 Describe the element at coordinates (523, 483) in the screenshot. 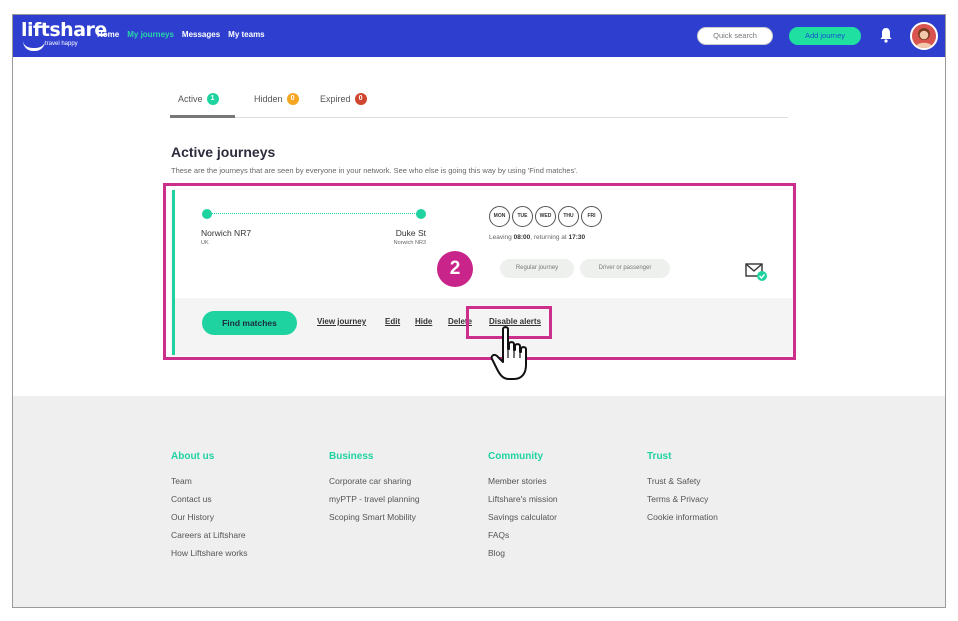

I see `footer-link: Member stories` at that location.